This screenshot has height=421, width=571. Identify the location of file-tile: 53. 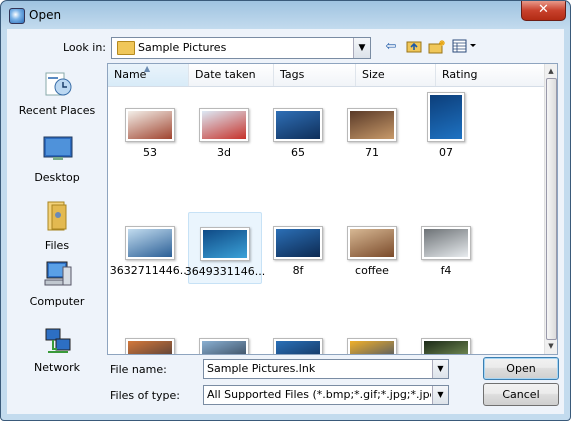
(150, 129).